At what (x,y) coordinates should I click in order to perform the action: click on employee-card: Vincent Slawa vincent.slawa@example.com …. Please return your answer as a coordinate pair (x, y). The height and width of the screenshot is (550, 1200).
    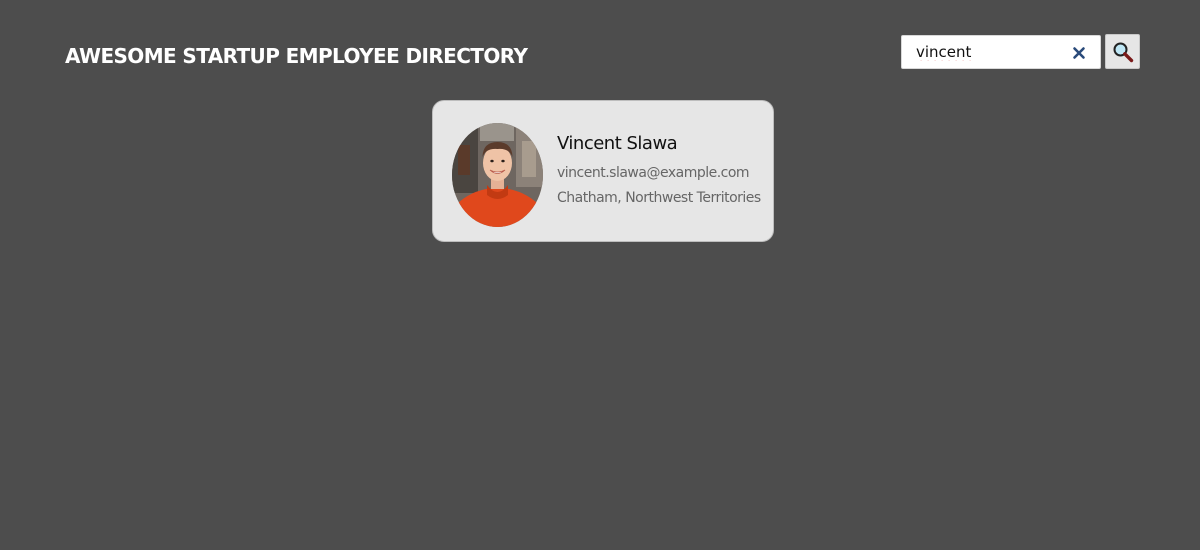
    Looking at the image, I should click on (603, 171).